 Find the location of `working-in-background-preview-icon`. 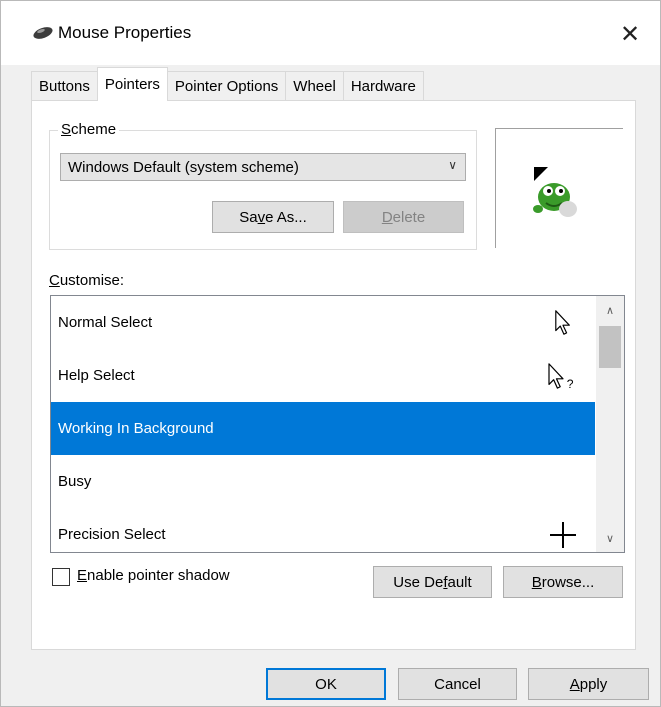

working-in-background-preview-icon is located at coordinates (555, 192).